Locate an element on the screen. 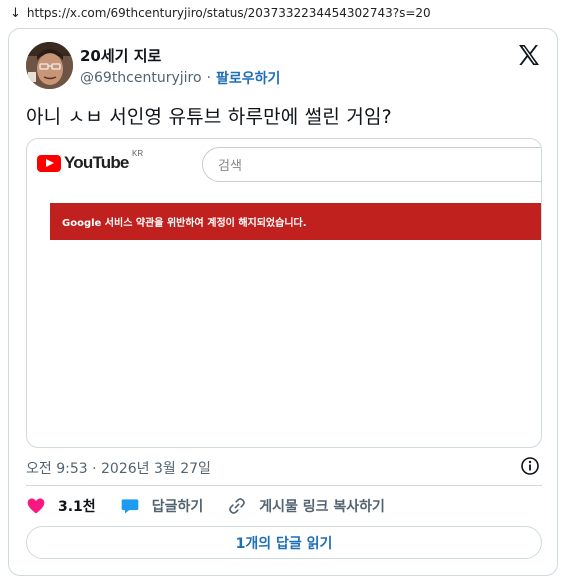 This screenshot has width=572, height=587. account-terminated-banner: Google 서비스 약관을 위반하여 계정이 해지되었습니다. is located at coordinates (295, 221).